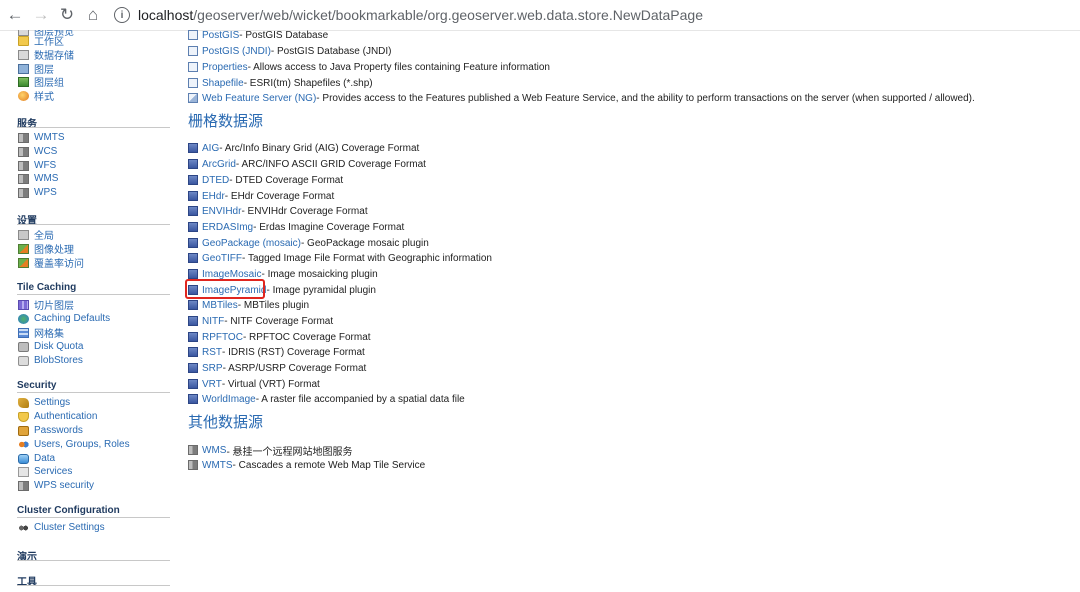  Describe the element at coordinates (276, 352) in the screenshot. I see `list-item: RST - IDRIS (RST) Coverage Format` at that location.